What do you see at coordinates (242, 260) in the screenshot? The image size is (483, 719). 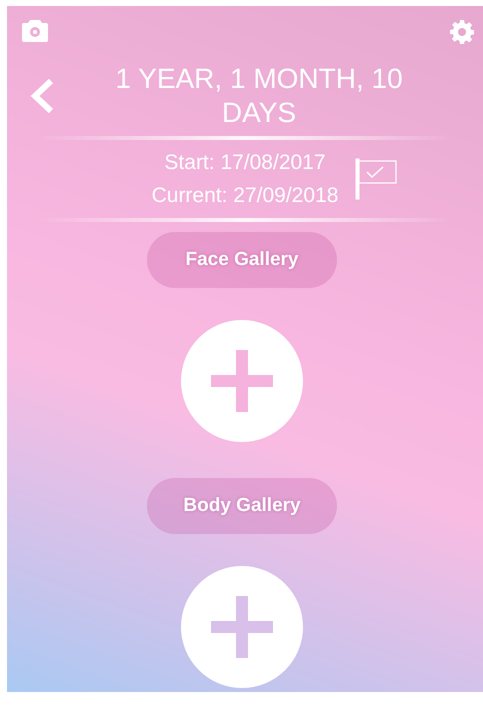 I see `gallery-button: Face Gallery` at bounding box center [242, 260].